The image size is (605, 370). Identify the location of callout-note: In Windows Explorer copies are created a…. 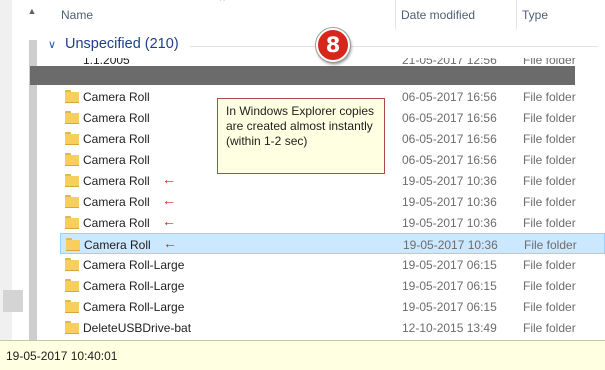
(301, 136).